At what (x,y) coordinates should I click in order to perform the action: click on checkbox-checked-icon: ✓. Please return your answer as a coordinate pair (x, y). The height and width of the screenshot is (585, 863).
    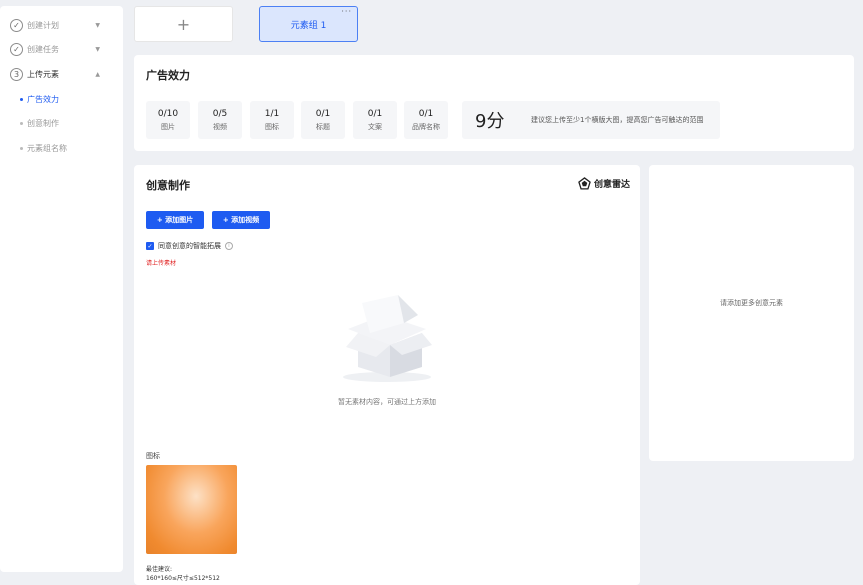
    Looking at the image, I should click on (150, 246).